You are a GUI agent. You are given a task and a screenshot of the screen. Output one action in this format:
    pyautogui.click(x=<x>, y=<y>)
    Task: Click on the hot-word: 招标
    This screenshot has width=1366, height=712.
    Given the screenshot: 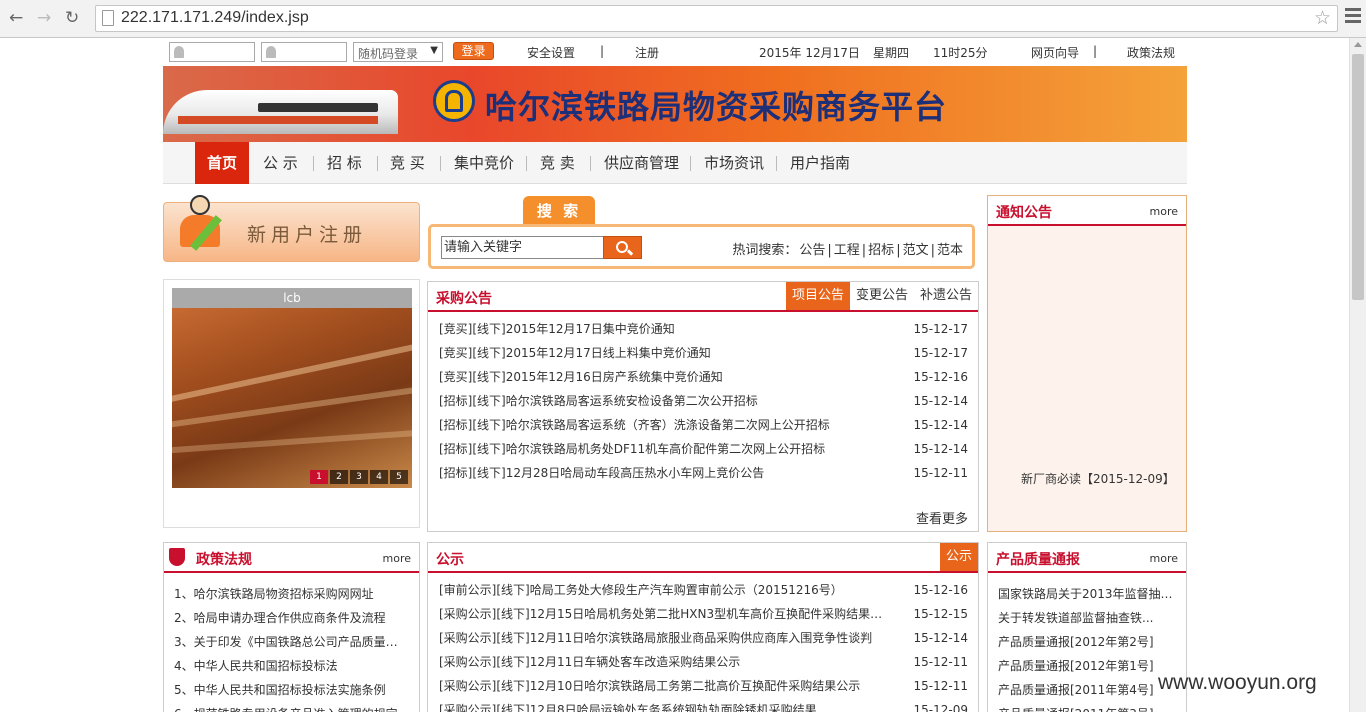 What is the action you would take?
    pyautogui.click(x=881, y=250)
    